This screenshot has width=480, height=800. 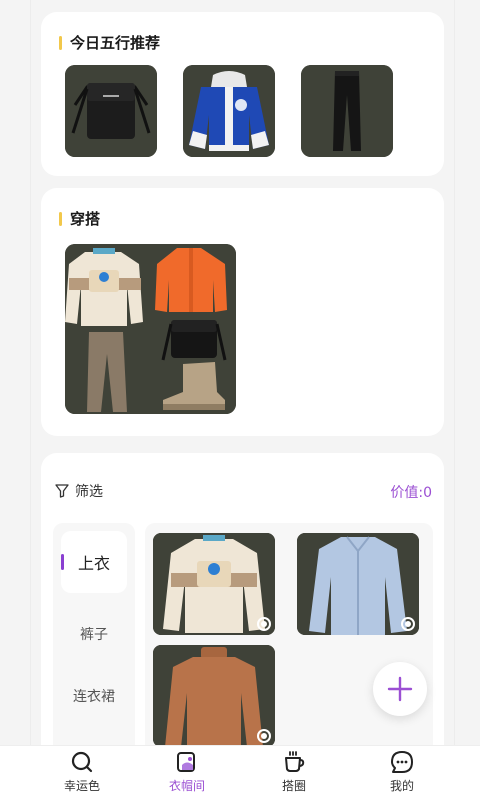 I want to click on cup-icon, so click(x=295, y=761).